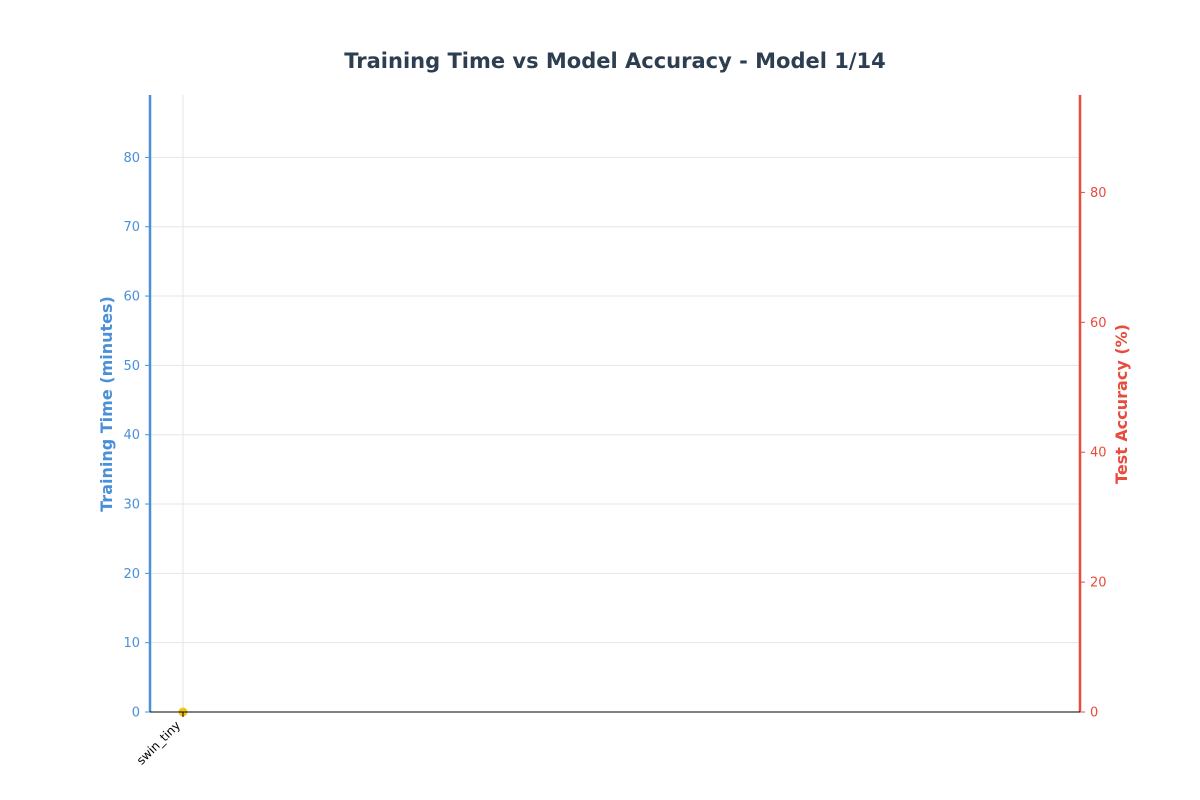  Describe the element at coordinates (158, 742) in the screenshot. I see `x-tick-label: swin_tiny` at that location.